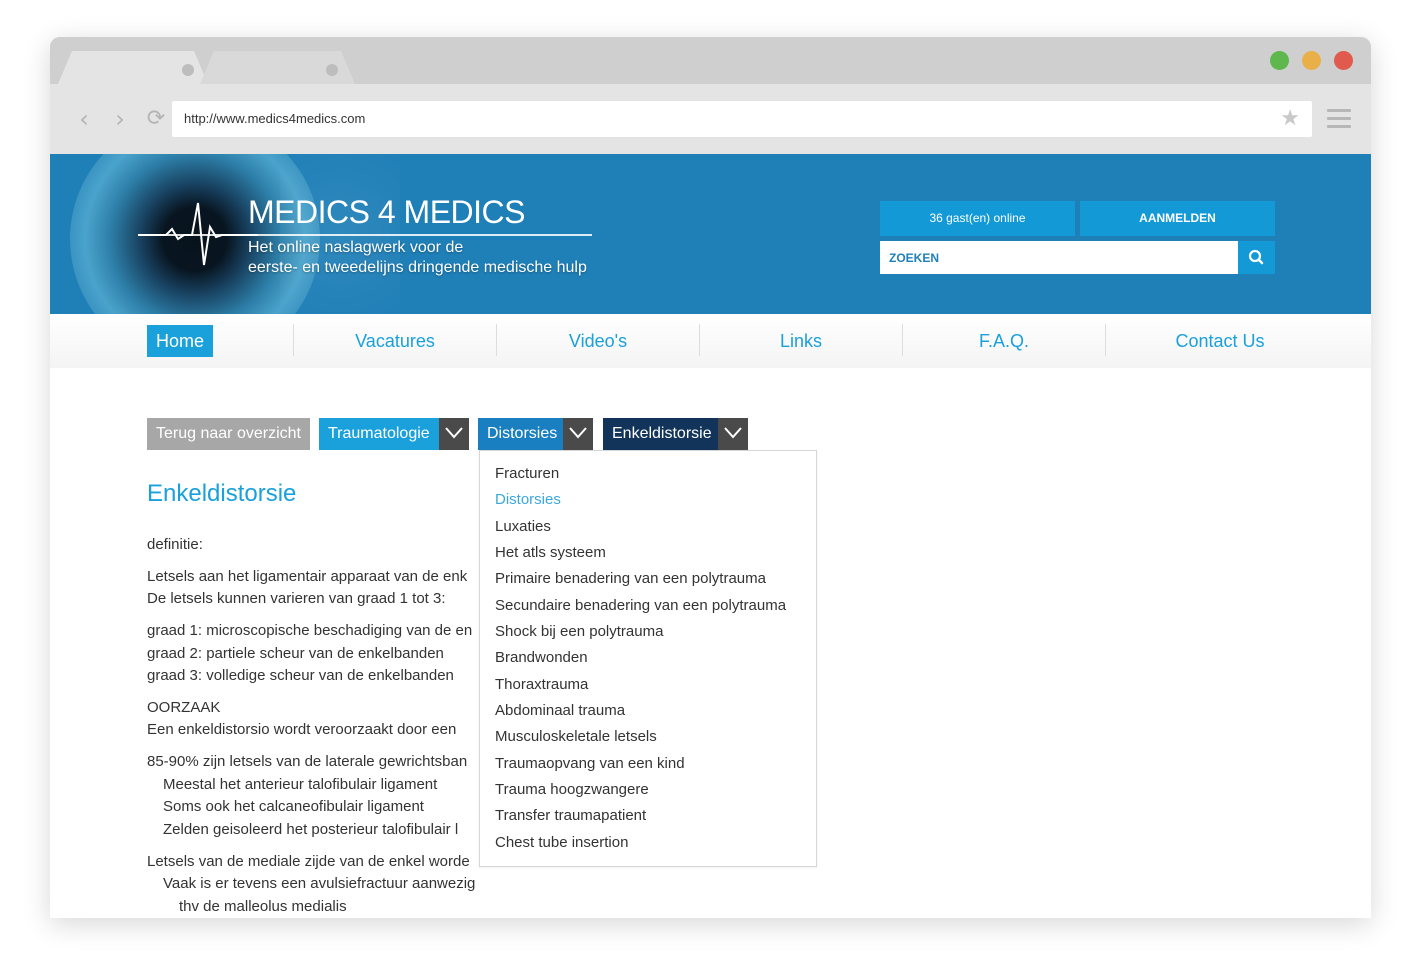  I want to click on search-button, so click(1256, 257).